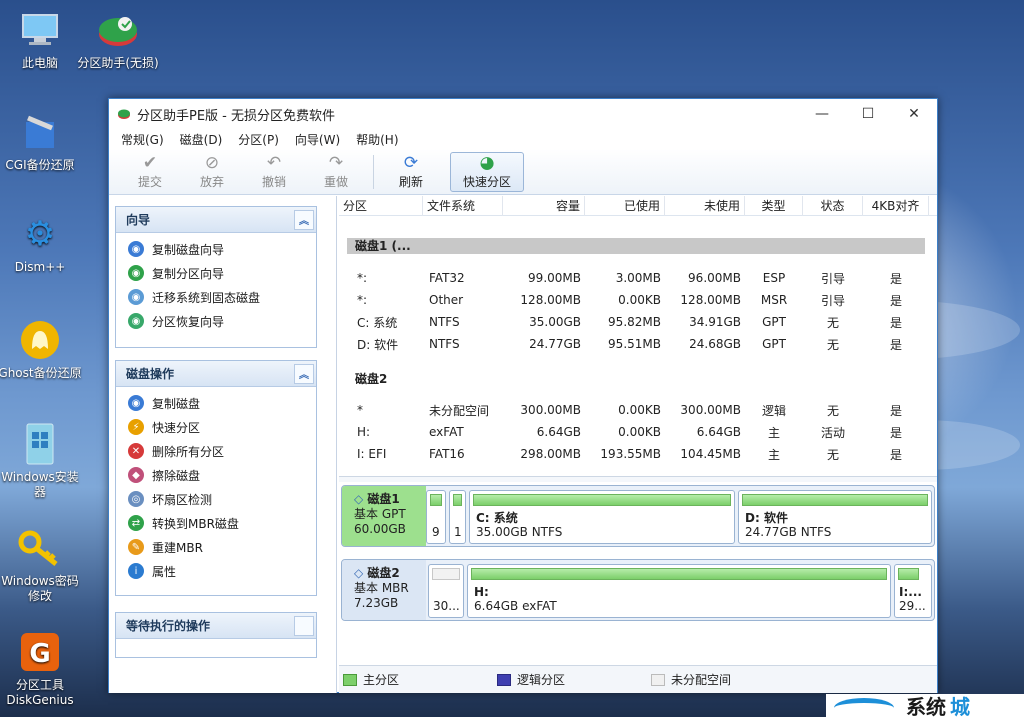 This screenshot has width=1024, height=717. Describe the element at coordinates (336, 172) in the screenshot. I see `redo-button: ↷ 重做` at that location.